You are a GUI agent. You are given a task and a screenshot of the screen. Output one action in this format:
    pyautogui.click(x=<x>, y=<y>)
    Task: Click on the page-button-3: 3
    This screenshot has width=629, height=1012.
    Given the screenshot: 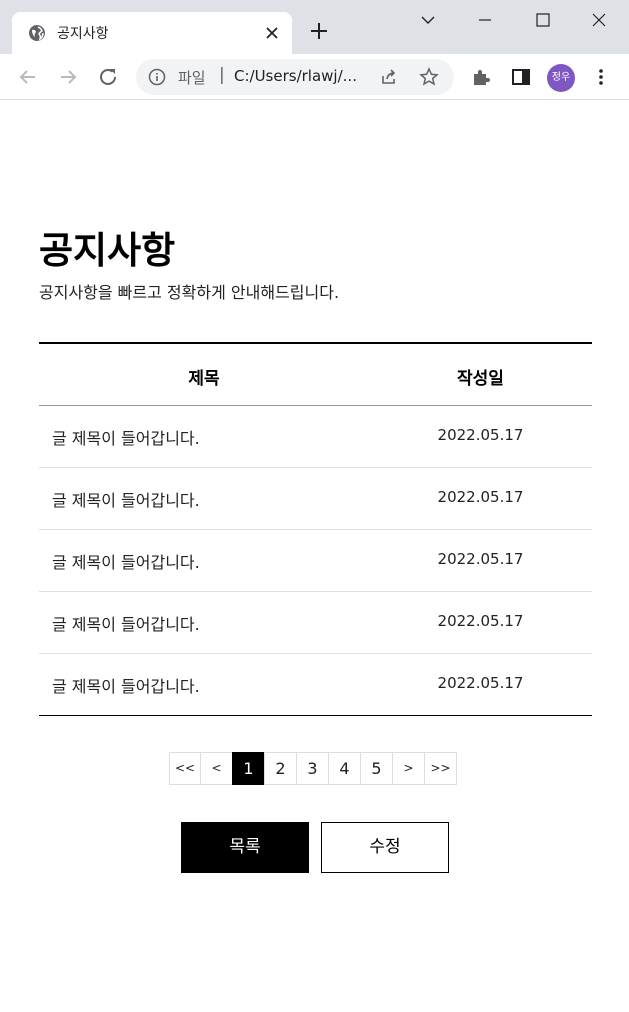 What is the action you would take?
    pyautogui.click(x=312, y=768)
    